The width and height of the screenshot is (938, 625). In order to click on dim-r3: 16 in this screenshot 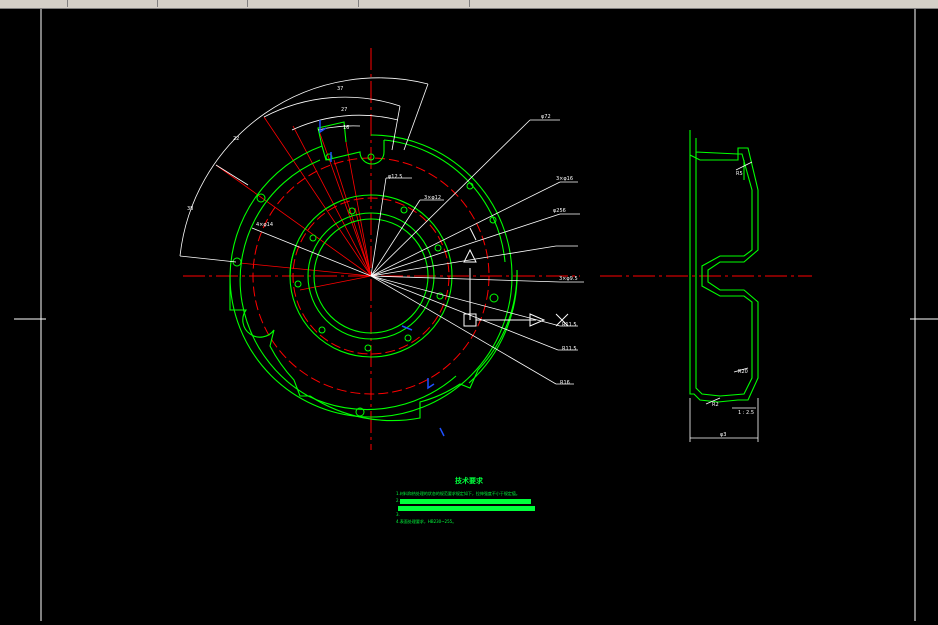, I will do `click(346, 128)`.